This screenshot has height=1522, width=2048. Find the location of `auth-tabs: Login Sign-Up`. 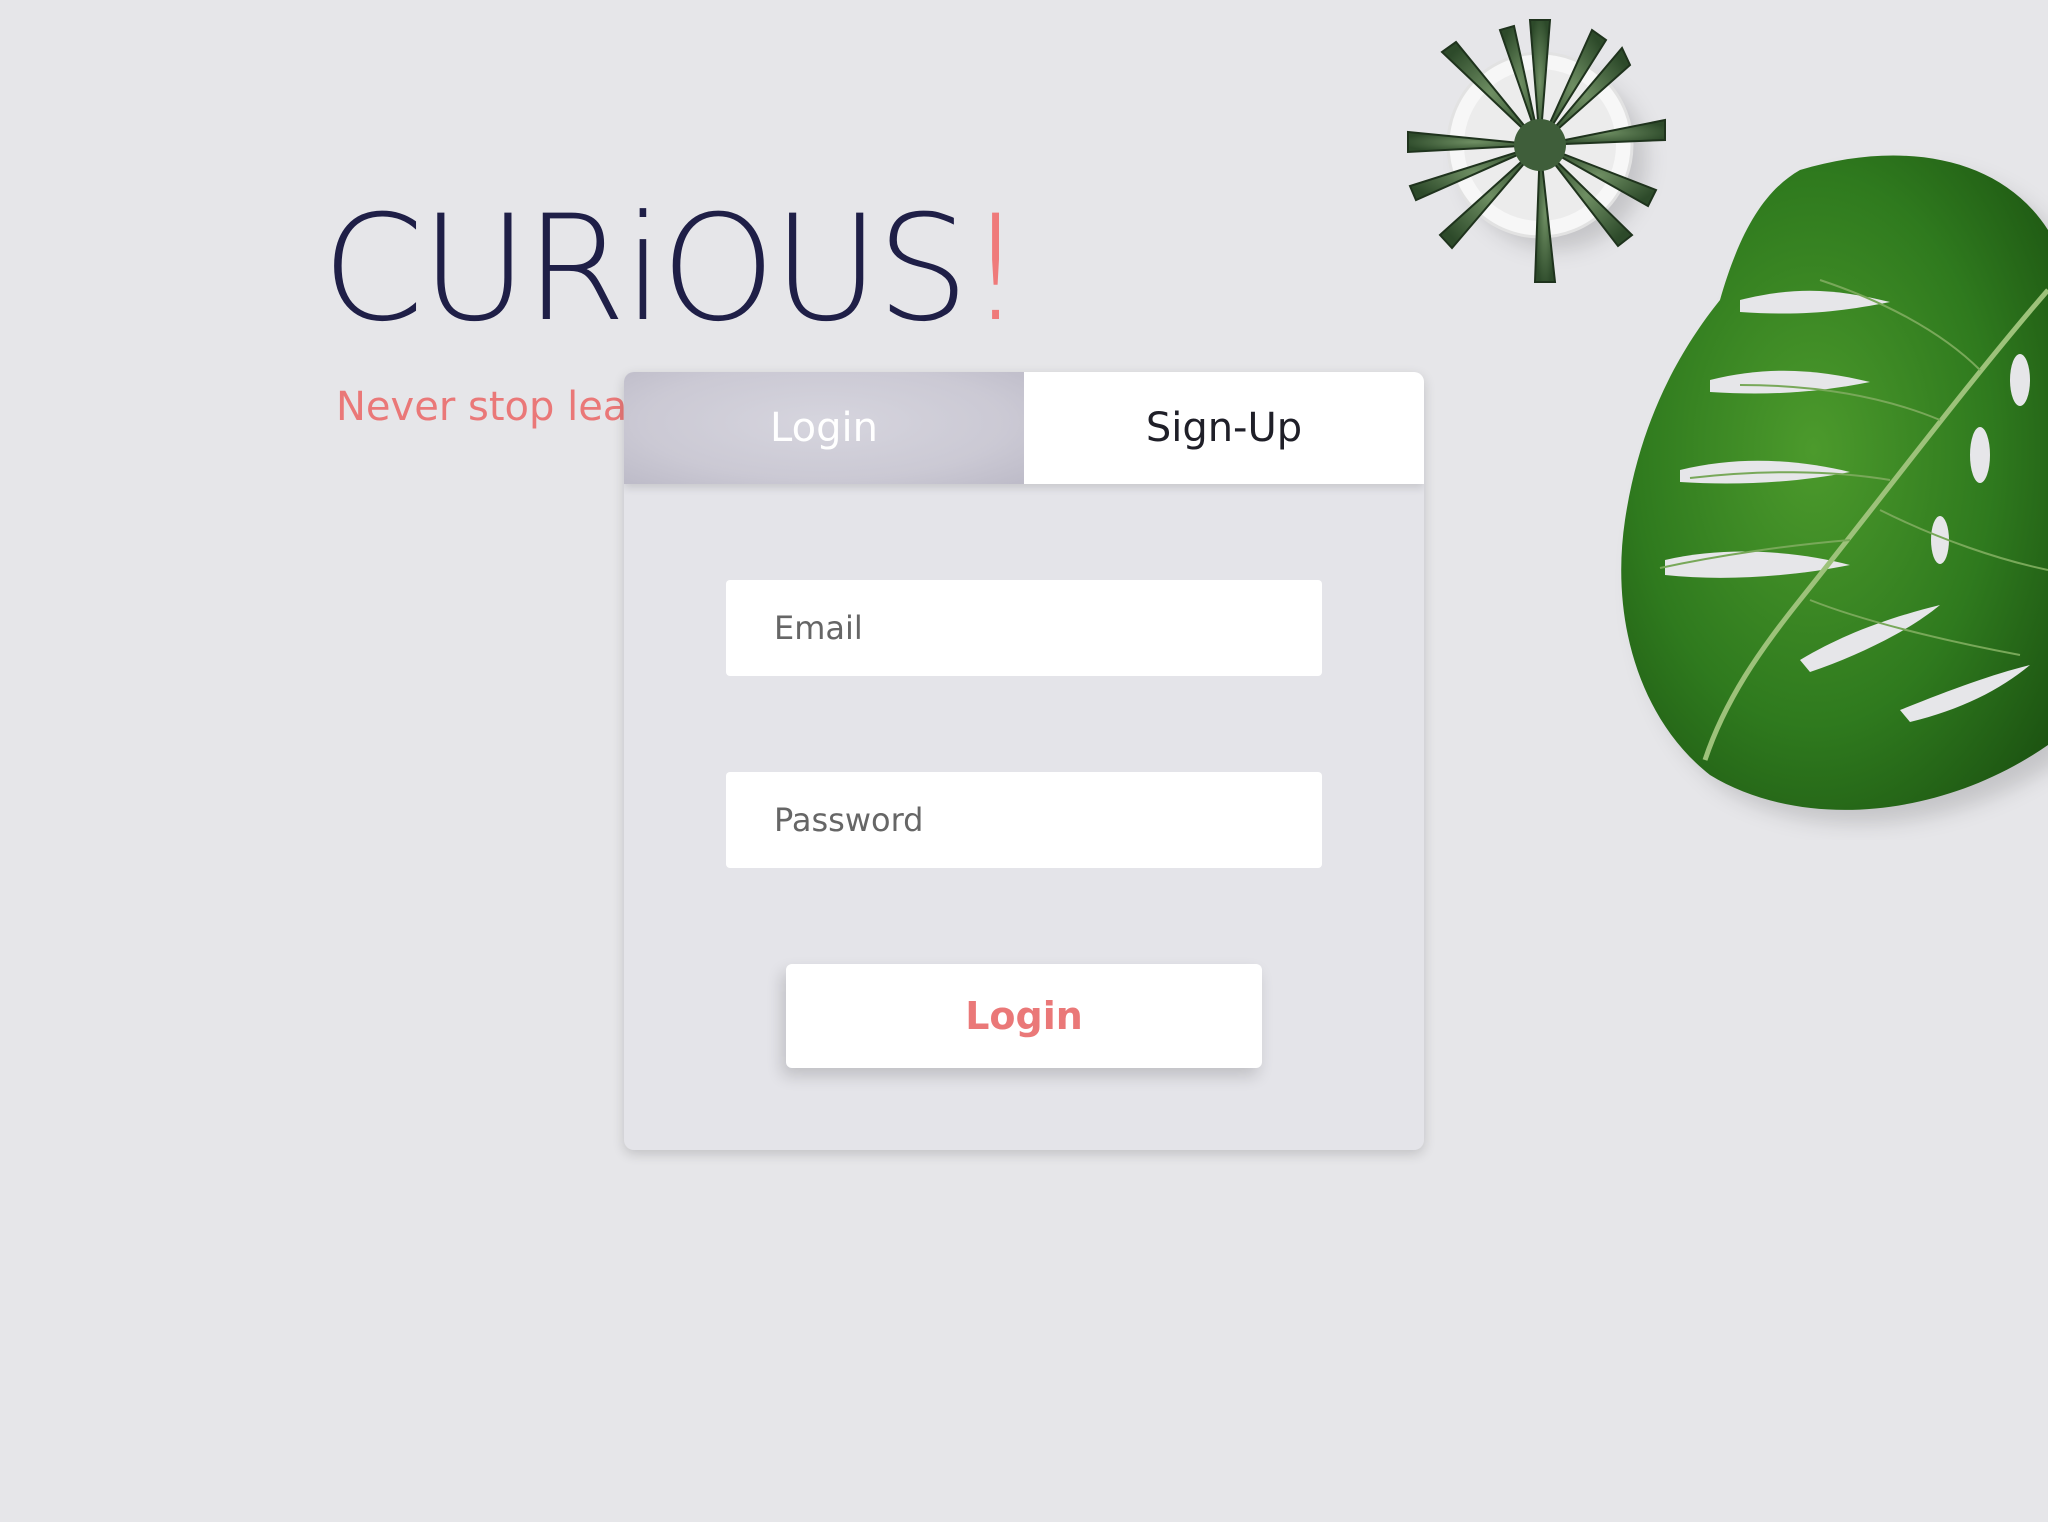

auth-tabs: Login Sign-Up is located at coordinates (1024, 428).